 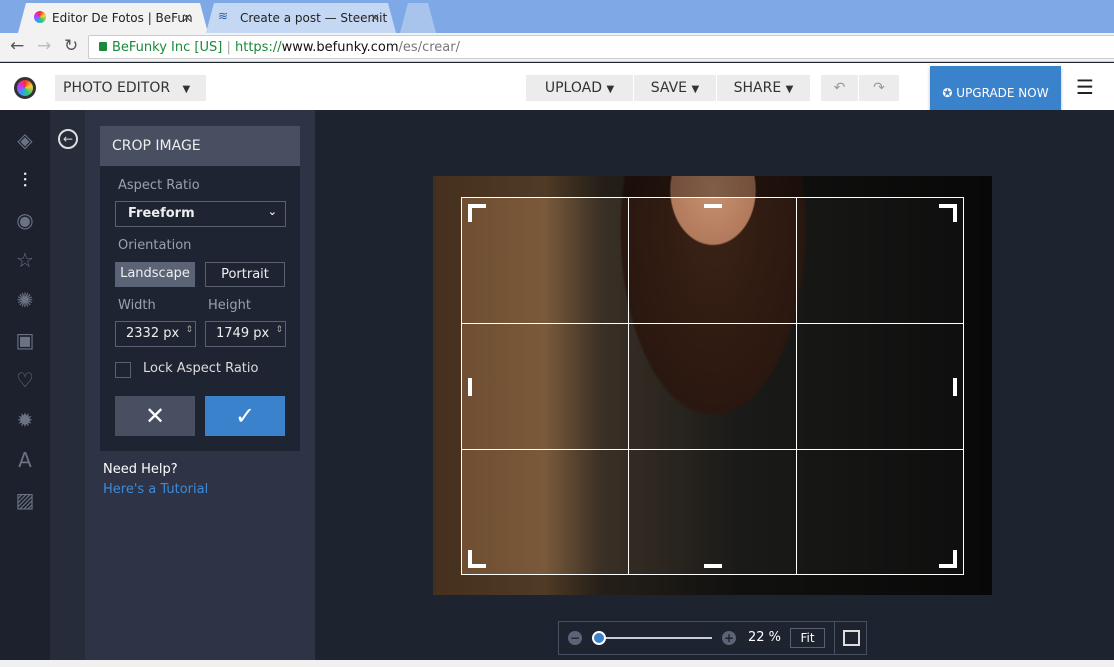 What do you see at coordinates (834, 638) in the screenshot?
I see `divider` at bounding box center [834, 638].